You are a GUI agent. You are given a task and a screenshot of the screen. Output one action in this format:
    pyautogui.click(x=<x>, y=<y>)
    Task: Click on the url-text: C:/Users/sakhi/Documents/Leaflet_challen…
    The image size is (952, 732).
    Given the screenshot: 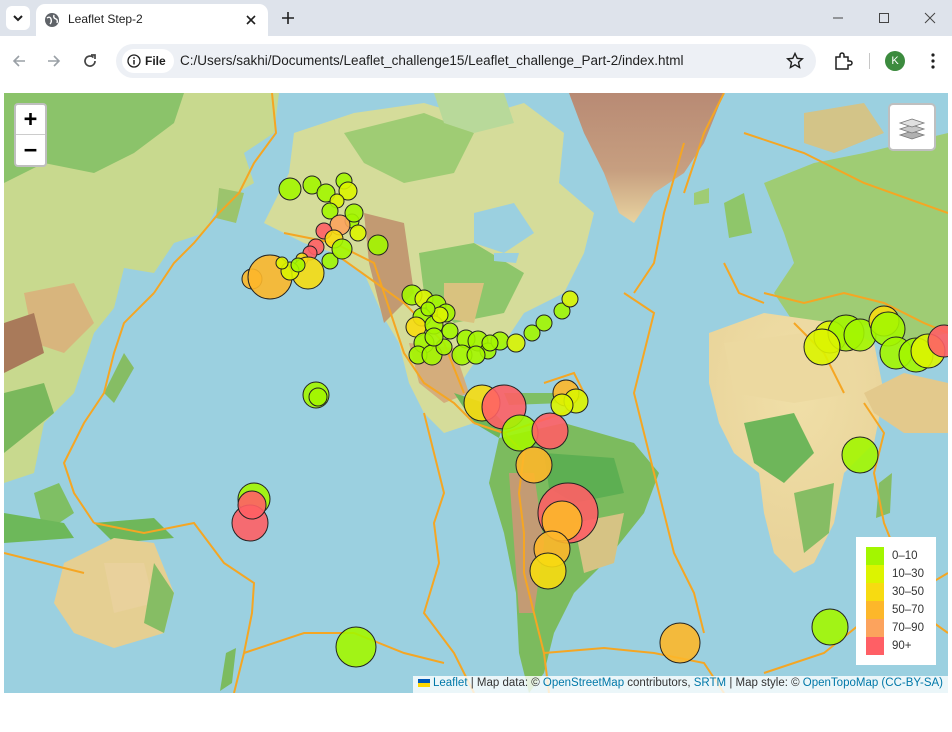 What is the action you would take?
    pyautogui.click(x=432, y=60)
    